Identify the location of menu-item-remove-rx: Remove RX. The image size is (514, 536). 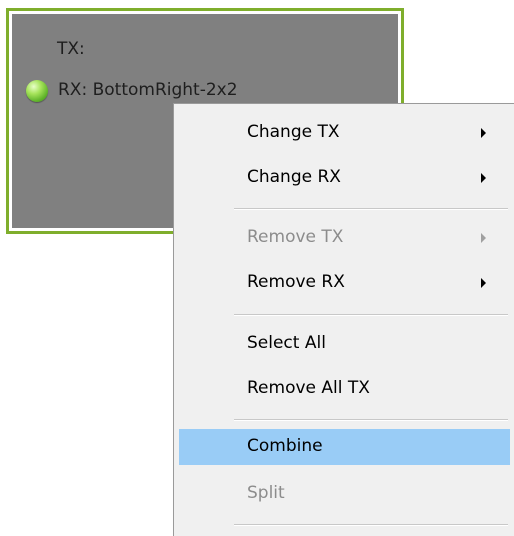
(344, 283).